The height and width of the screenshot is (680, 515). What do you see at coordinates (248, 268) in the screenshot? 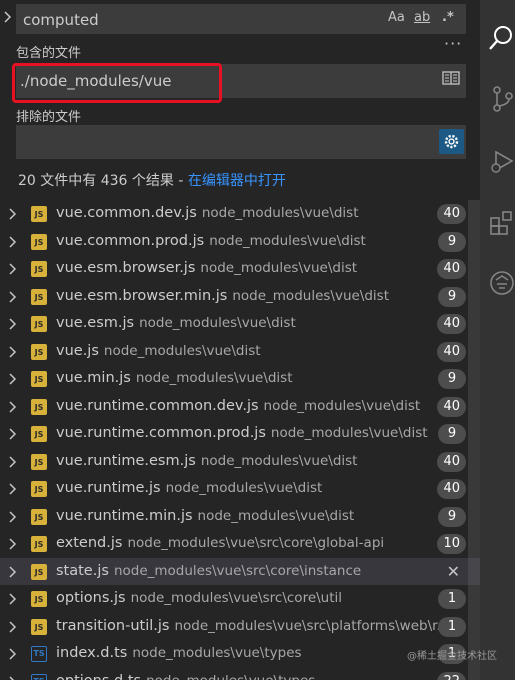
I see `result-file-label: vue.esm.browser.js node_modules\vue\dist` at bounding box center [248, 268].